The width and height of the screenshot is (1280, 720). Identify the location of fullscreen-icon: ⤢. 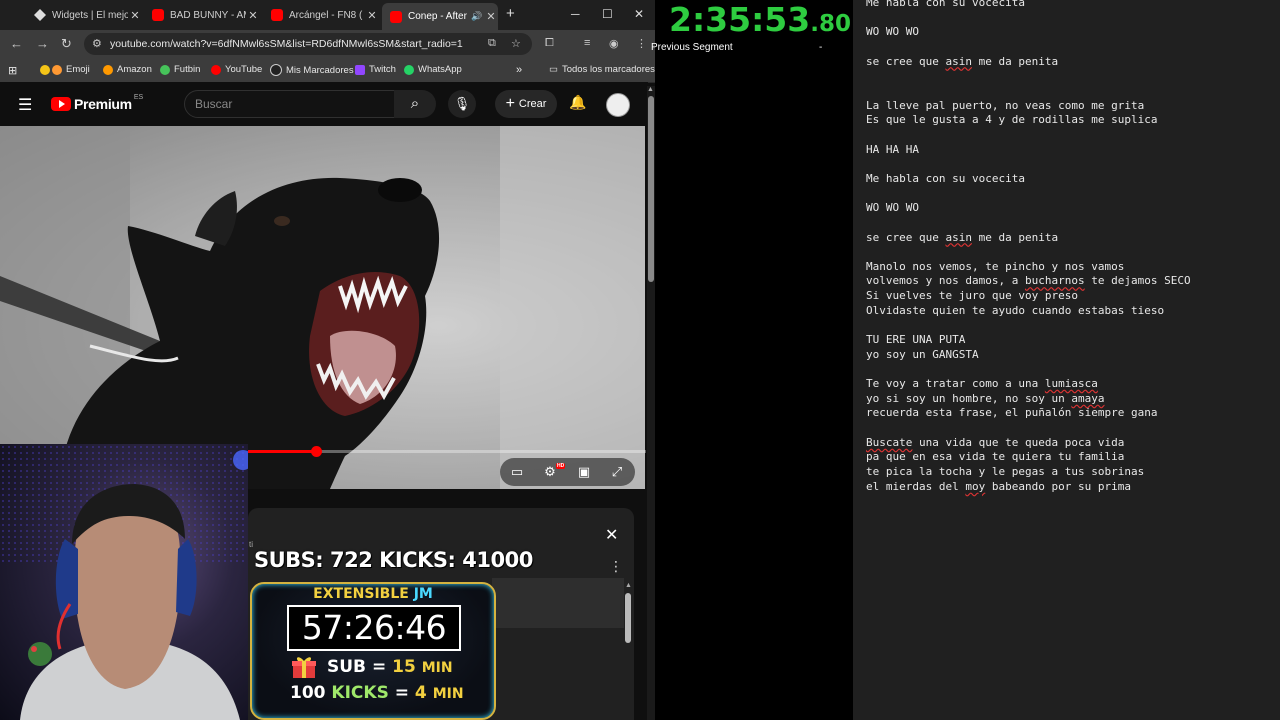
(617, 472).